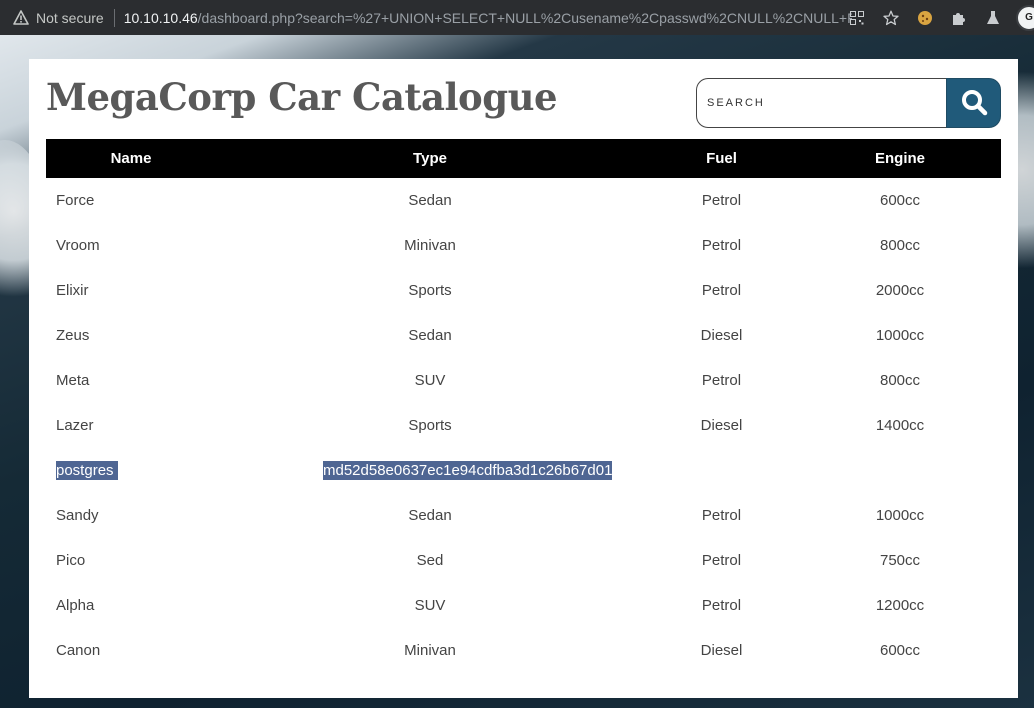  What do you see at coordinates (937, 17) in the screenshot?
I see `browser-actions: G` at bounding box center [937, 17].